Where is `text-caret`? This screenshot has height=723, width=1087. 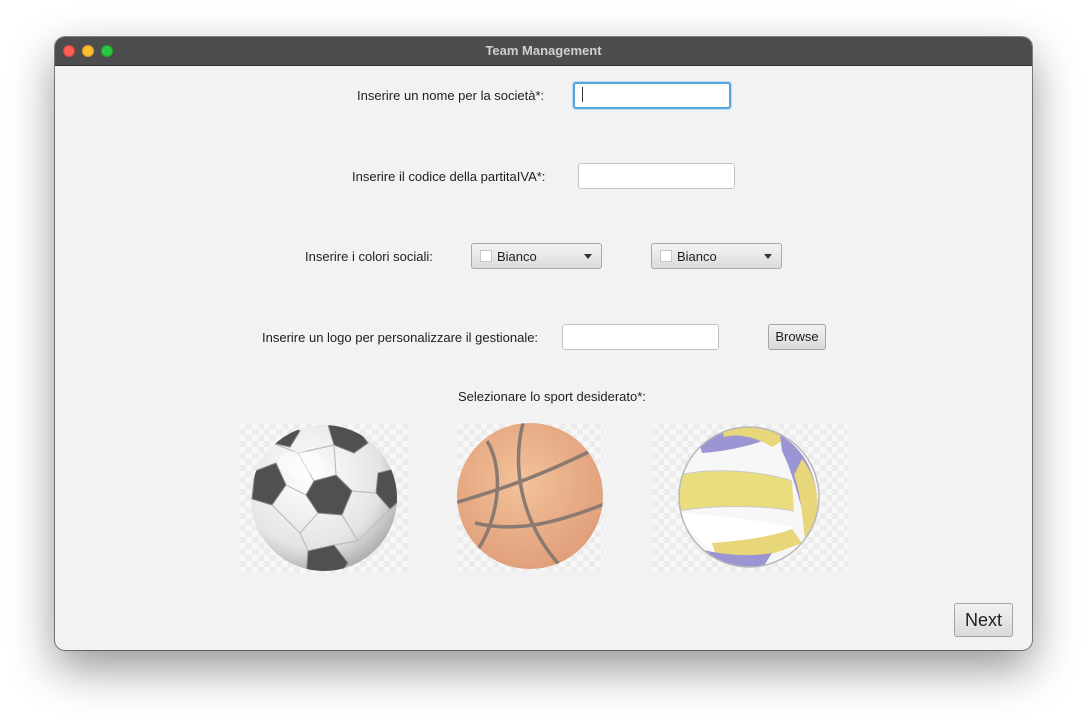 text-caret is located at coordinates (582, 94).